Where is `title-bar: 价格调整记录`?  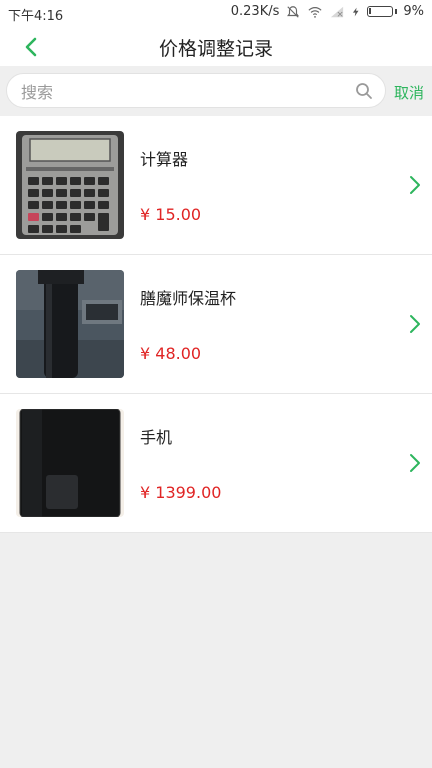
title-bar: 价格调整记录 is located at coordinates (216, 46).